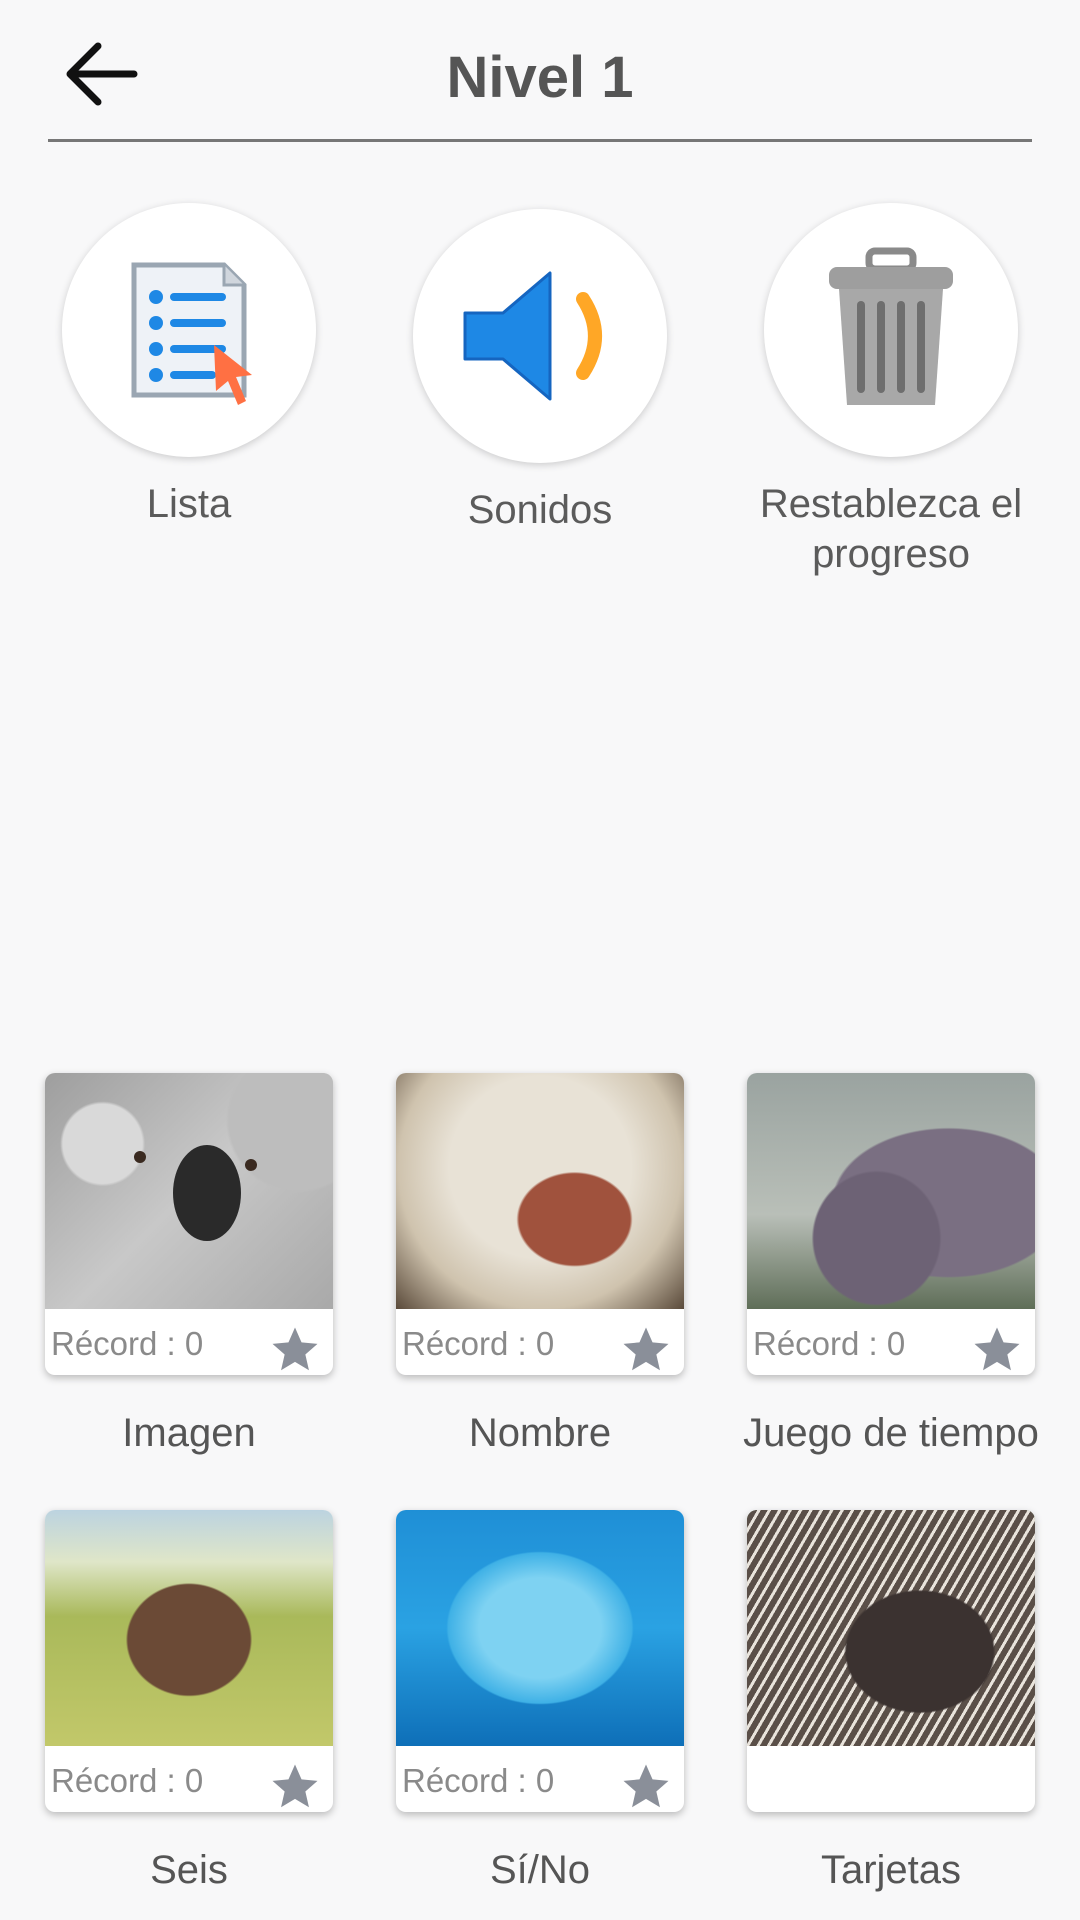 This screenshot has width=1080, height=1920. I want to click on trash-icon, so click(891, 326).